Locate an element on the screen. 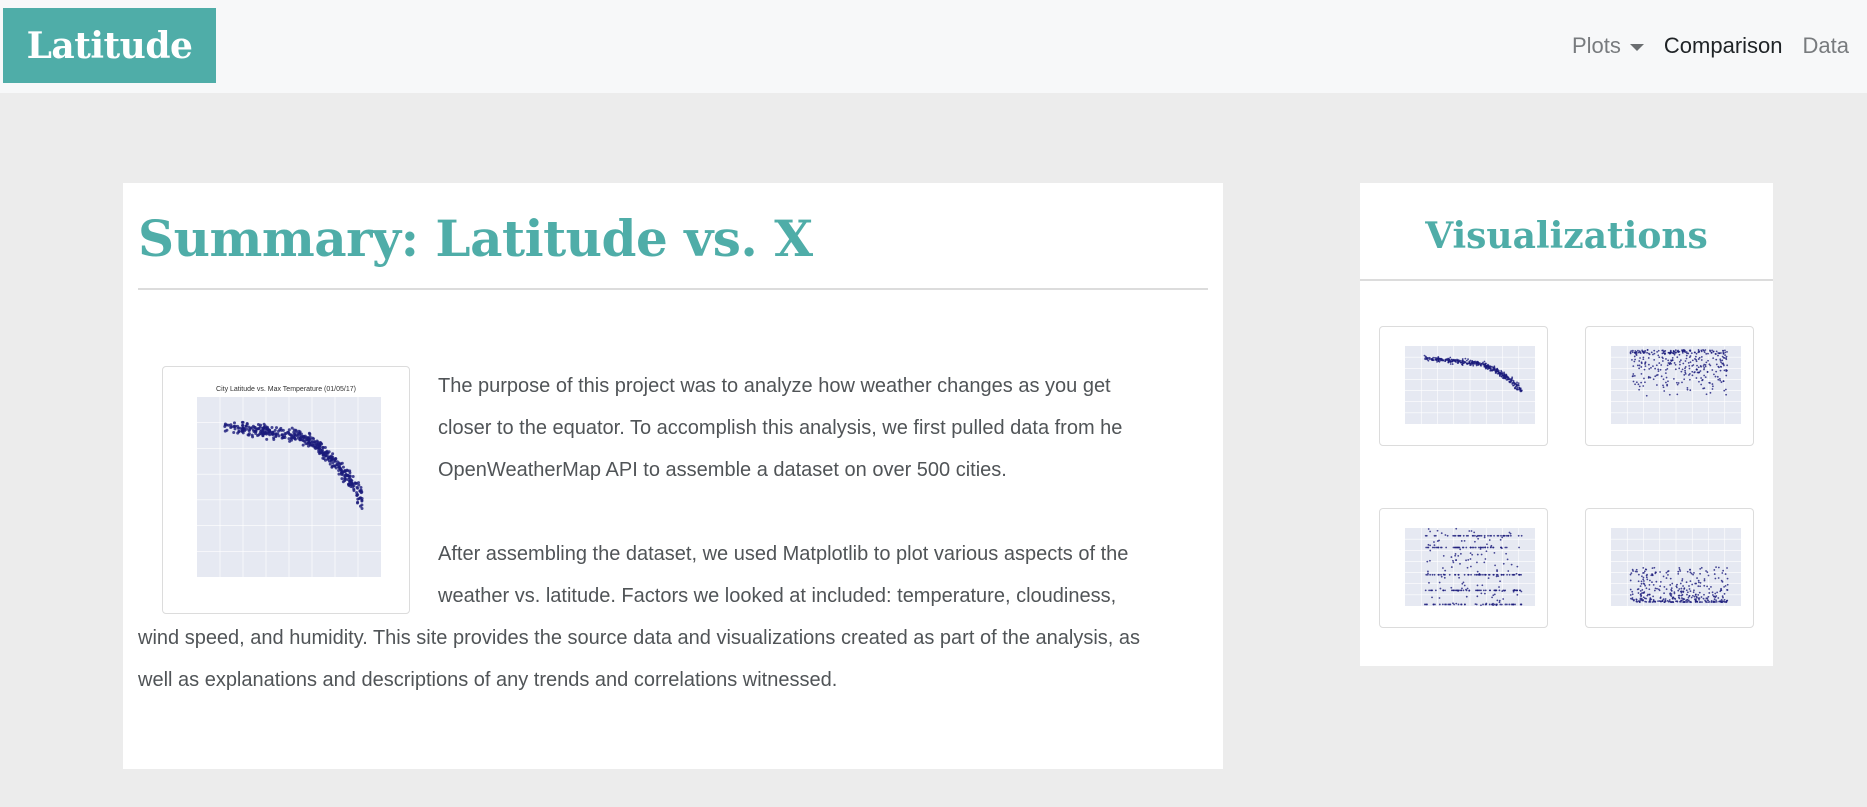 The width and height of the screenshot is (1867, 807). nav-plots-dropdown: Plots is located at coordinates (1608, 46).